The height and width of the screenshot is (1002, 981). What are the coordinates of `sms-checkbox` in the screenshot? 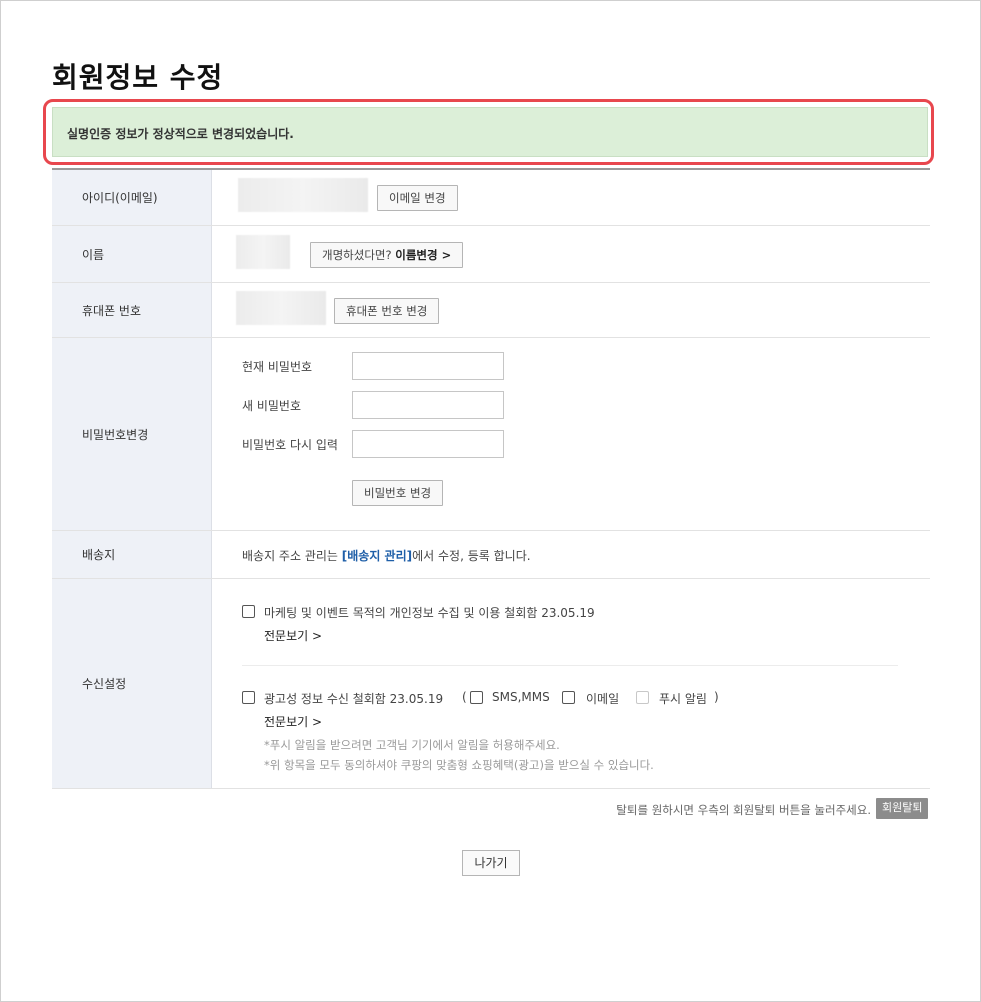 It's located at (476, 697).